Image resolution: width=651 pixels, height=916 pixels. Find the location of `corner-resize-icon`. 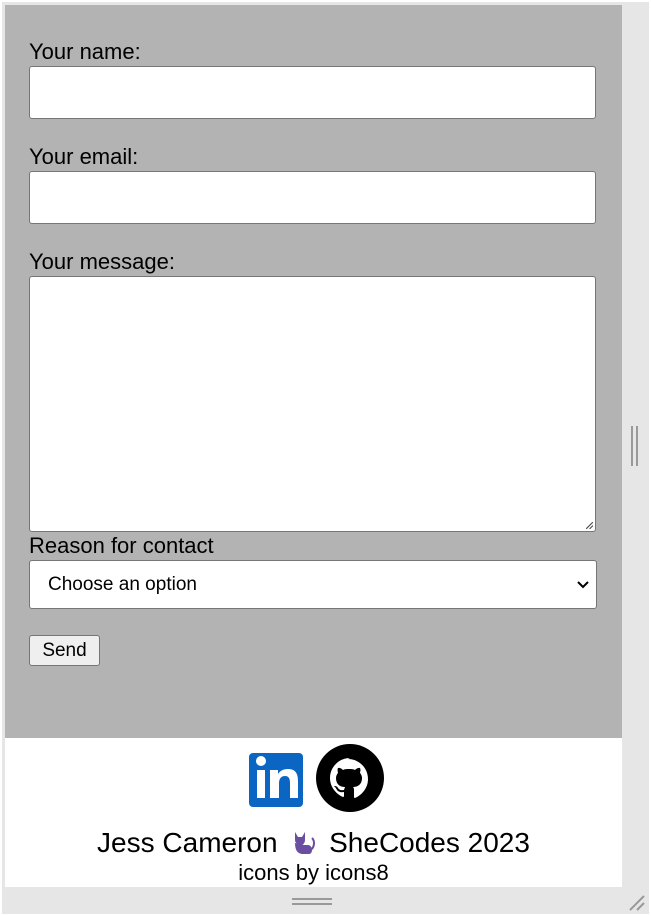

corner-resize-icon is located at coordinates (636, 902).